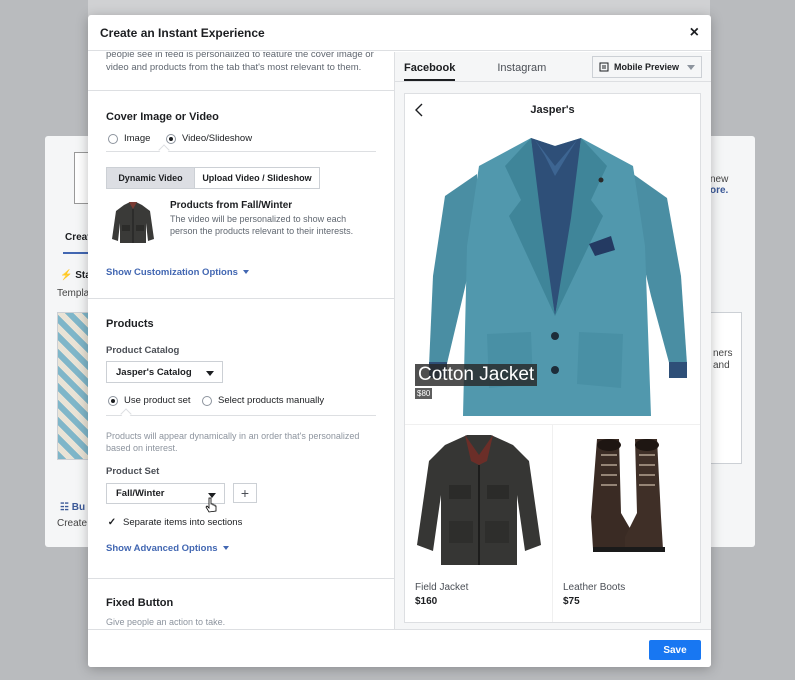  I want to click on lightning-icon: ⚡, so click(66, 275).